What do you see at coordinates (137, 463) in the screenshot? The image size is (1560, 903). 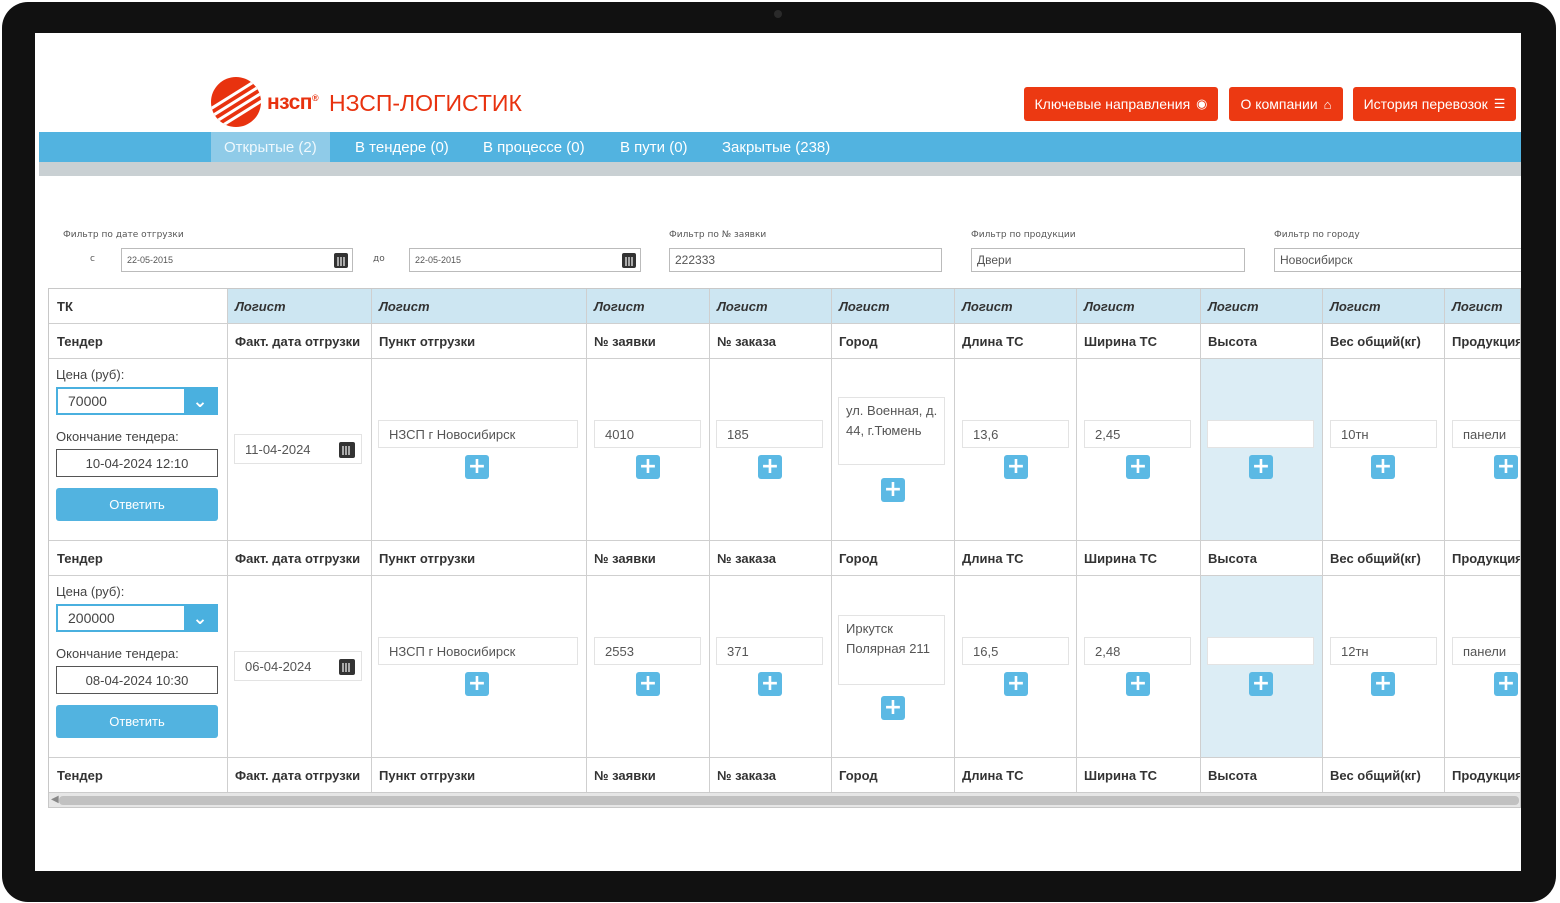 I see `tender-end-field: 10-04-2024 12:10` at bounding box center [137, 463].